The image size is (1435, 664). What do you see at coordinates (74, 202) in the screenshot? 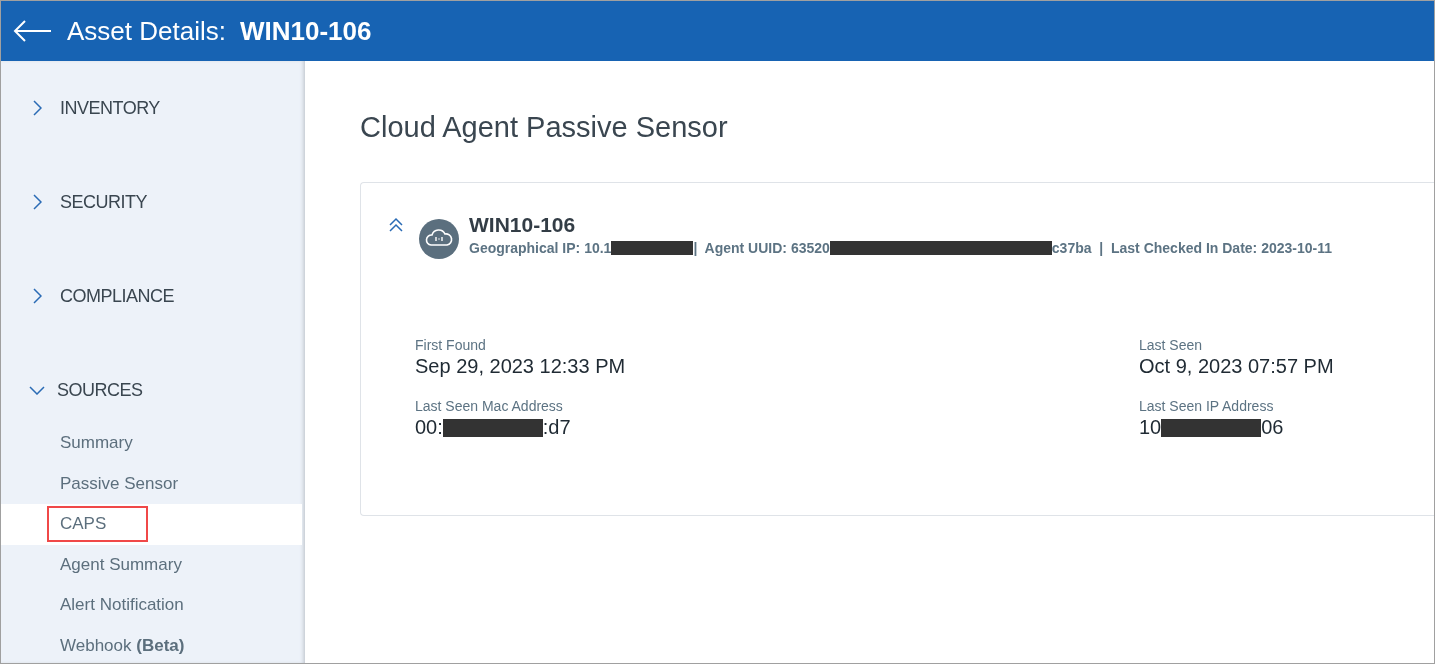
I see `section-toggle: SECURITY` at bounding box center [74, 202].